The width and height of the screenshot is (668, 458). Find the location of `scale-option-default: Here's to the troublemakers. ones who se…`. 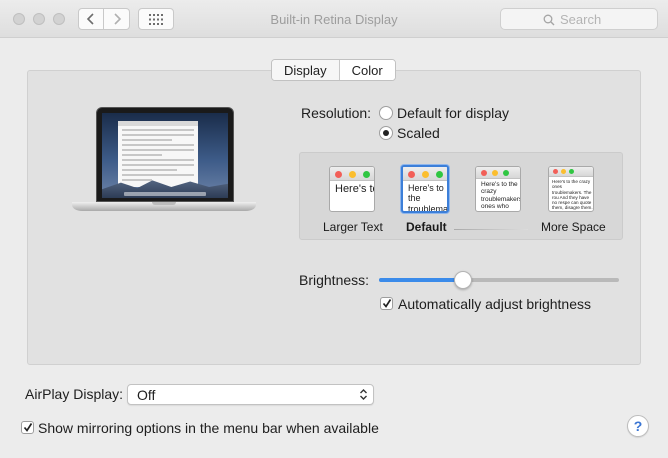

scale-option-default: Here's to the troublemakers. ones who se… is located at coordinates (425, 189).